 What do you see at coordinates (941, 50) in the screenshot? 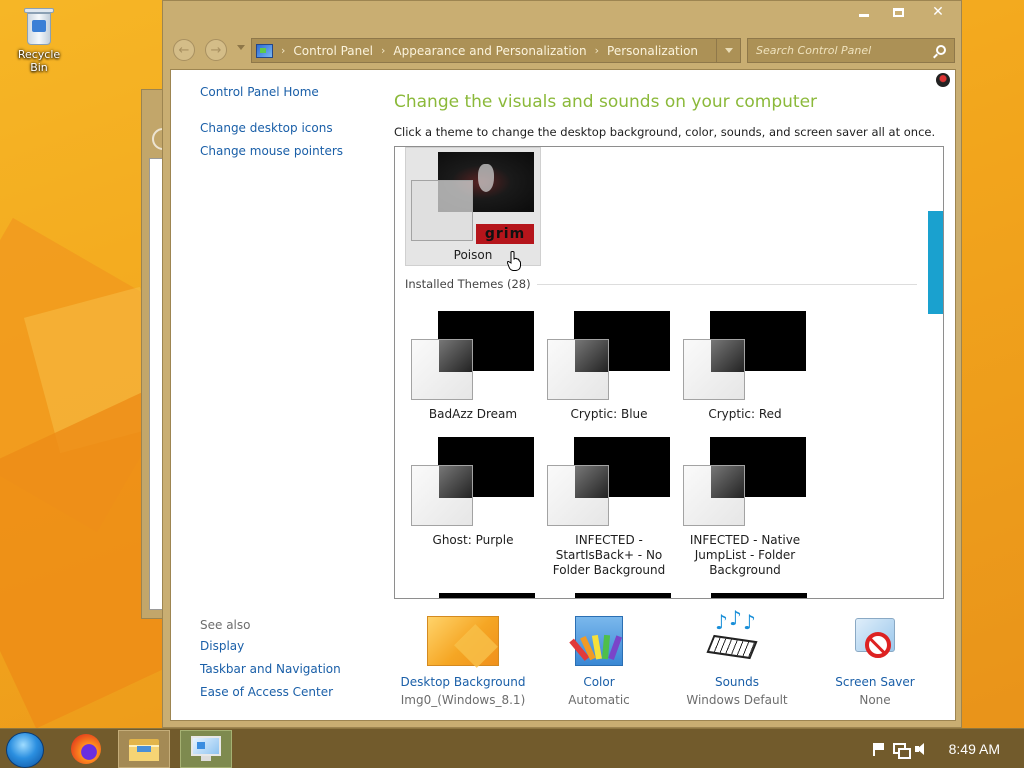
I see `search-icon` at bounding box center [941, 50].